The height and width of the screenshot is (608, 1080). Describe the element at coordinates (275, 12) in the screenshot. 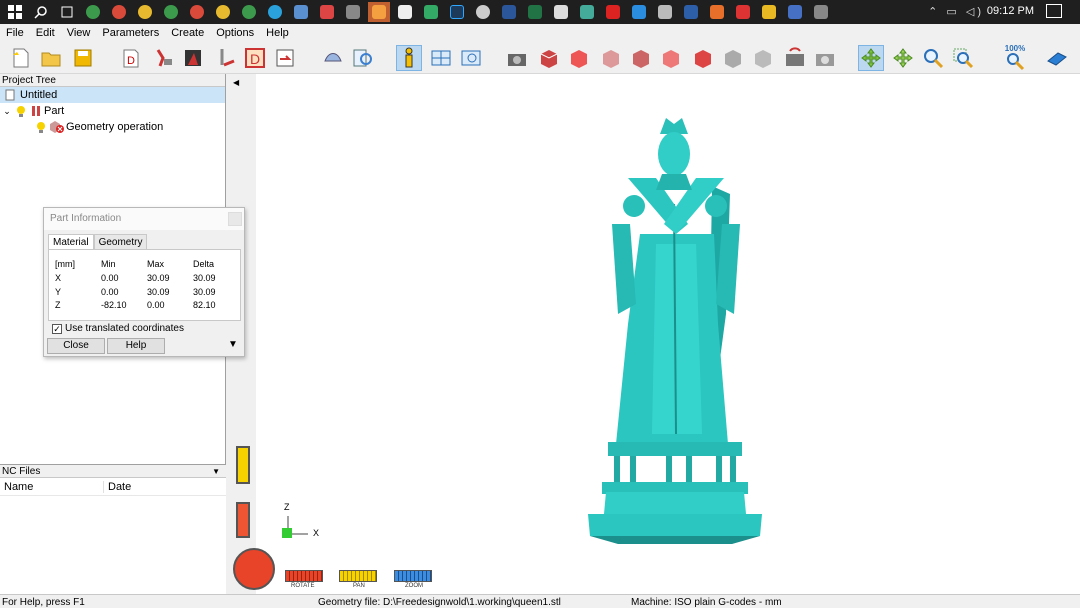

I see `telegram-app-icon` at that location.